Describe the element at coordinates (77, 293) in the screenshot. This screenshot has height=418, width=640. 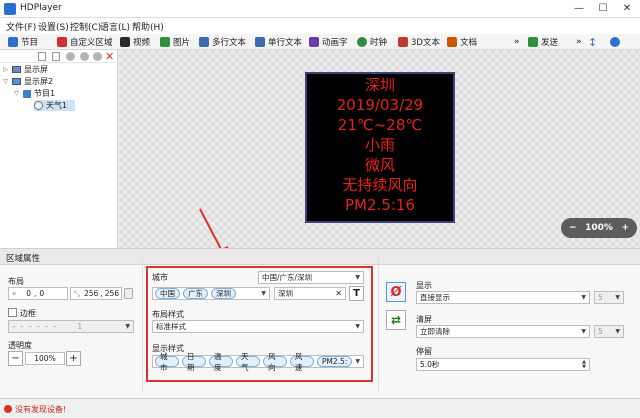
I see `size-icon: ⤡` at that location.